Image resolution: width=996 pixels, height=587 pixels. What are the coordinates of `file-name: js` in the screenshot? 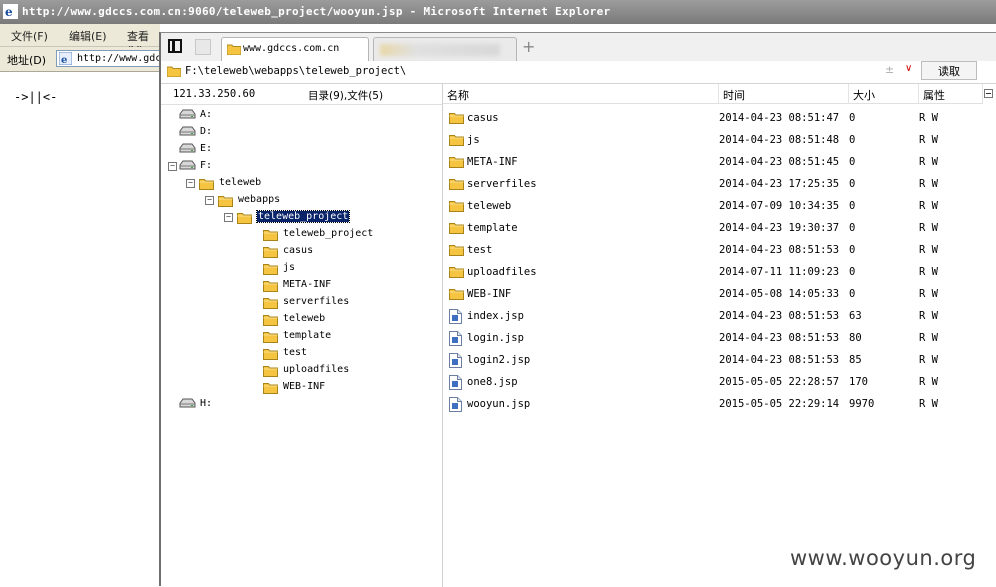 It's located at (473, 140).